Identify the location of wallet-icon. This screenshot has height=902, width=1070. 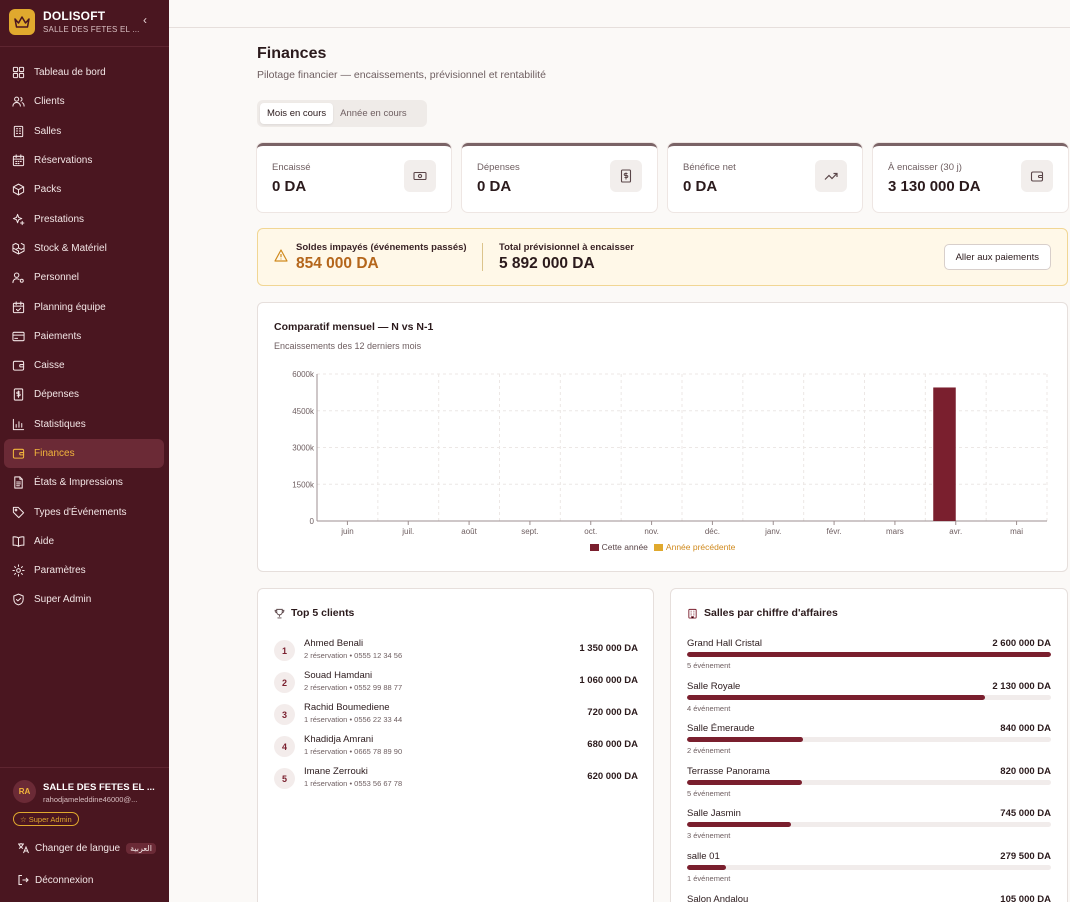
(18, 454).